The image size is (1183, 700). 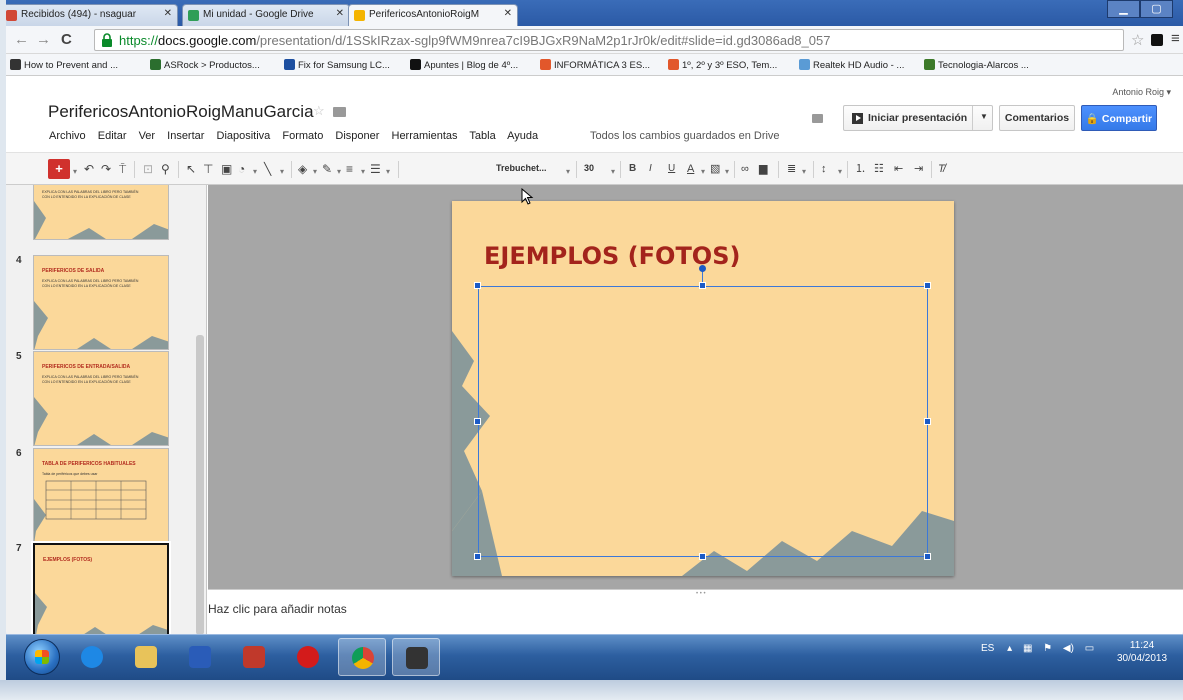 I want to click on zoom-fit-icon: ⊡, so click(x=148, y=169).